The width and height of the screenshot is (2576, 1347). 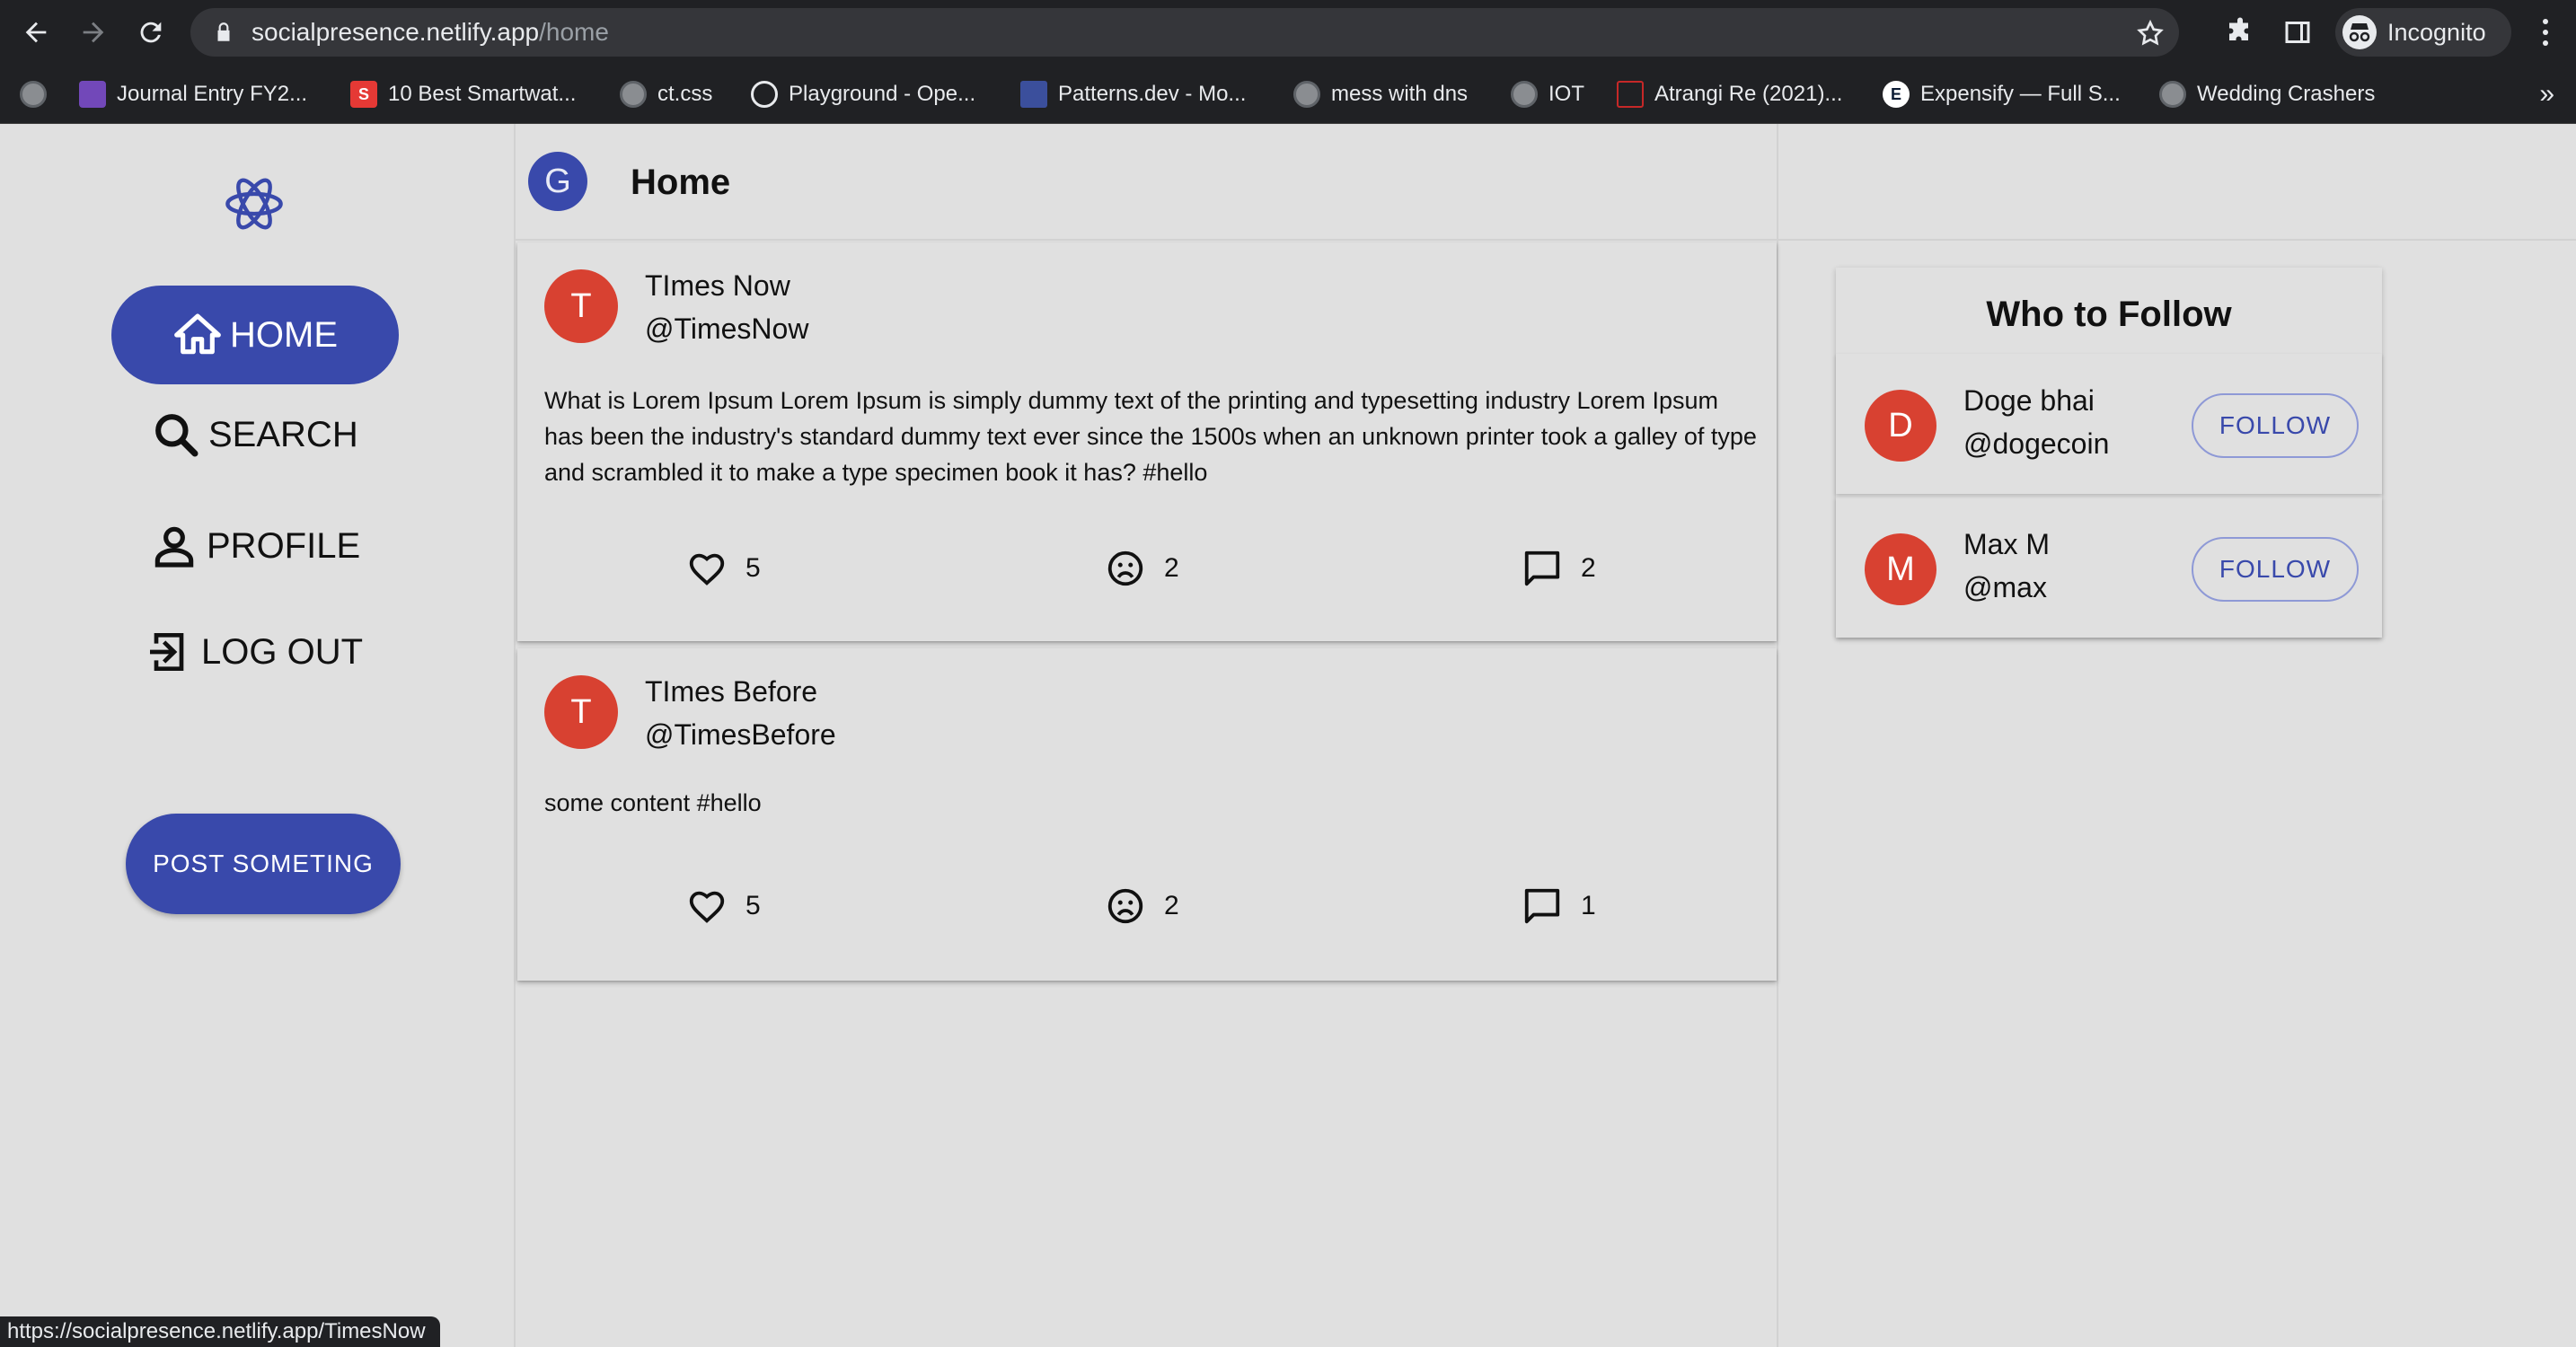 What do you see at coordinates (2359, 32) in the screenshot?
I see `incognito-icon` at bounding box center [2359, 32].